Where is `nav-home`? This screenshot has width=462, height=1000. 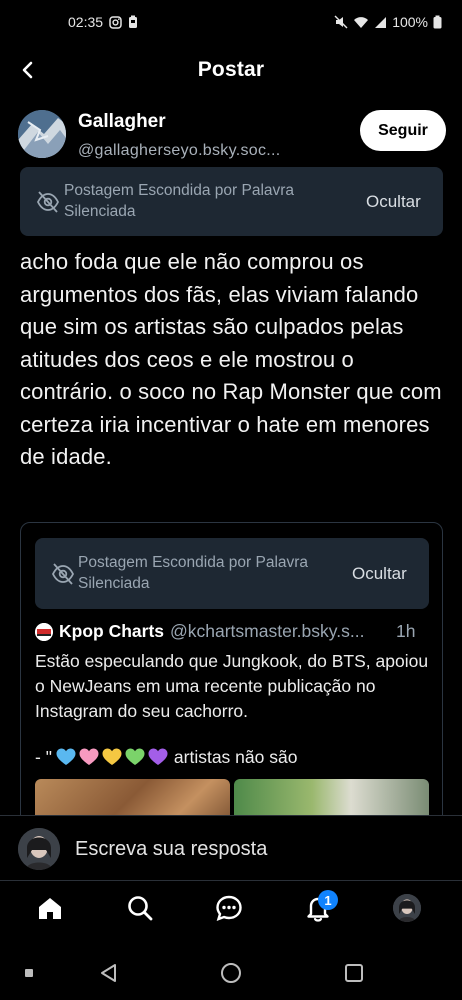
nav-home is located at coordinates (50, 908).